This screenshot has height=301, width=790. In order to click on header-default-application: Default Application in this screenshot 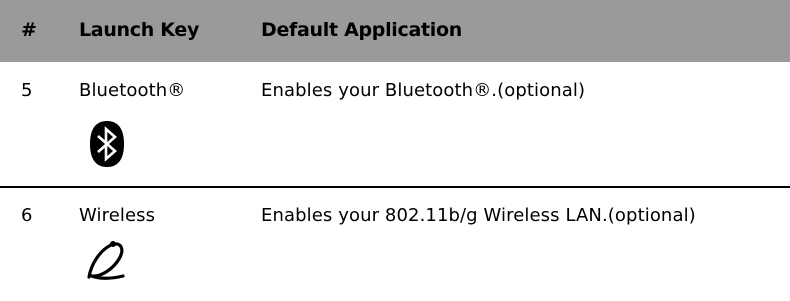, I will do `click(361, 30)`.